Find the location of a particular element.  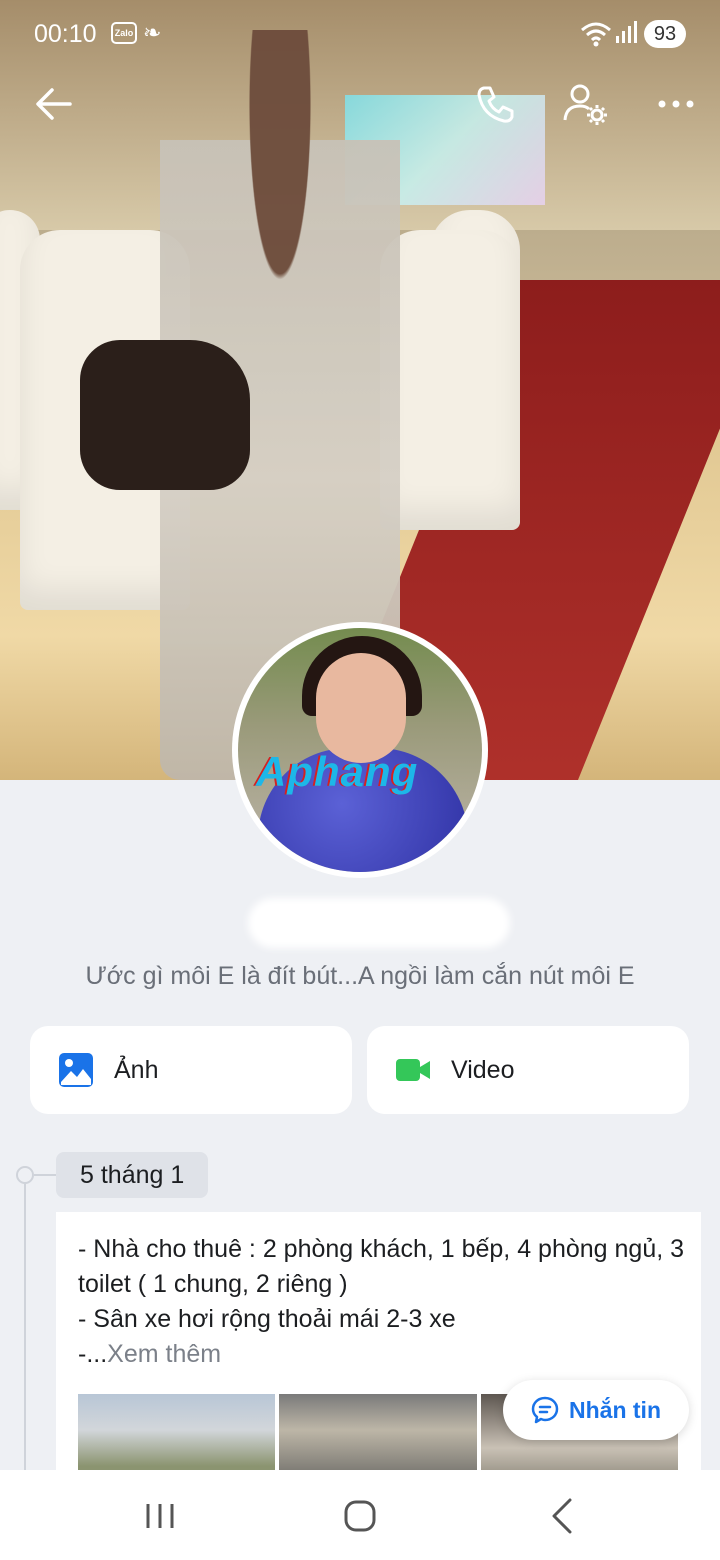

avatar: Aphang is located at coordinates (360, 750).